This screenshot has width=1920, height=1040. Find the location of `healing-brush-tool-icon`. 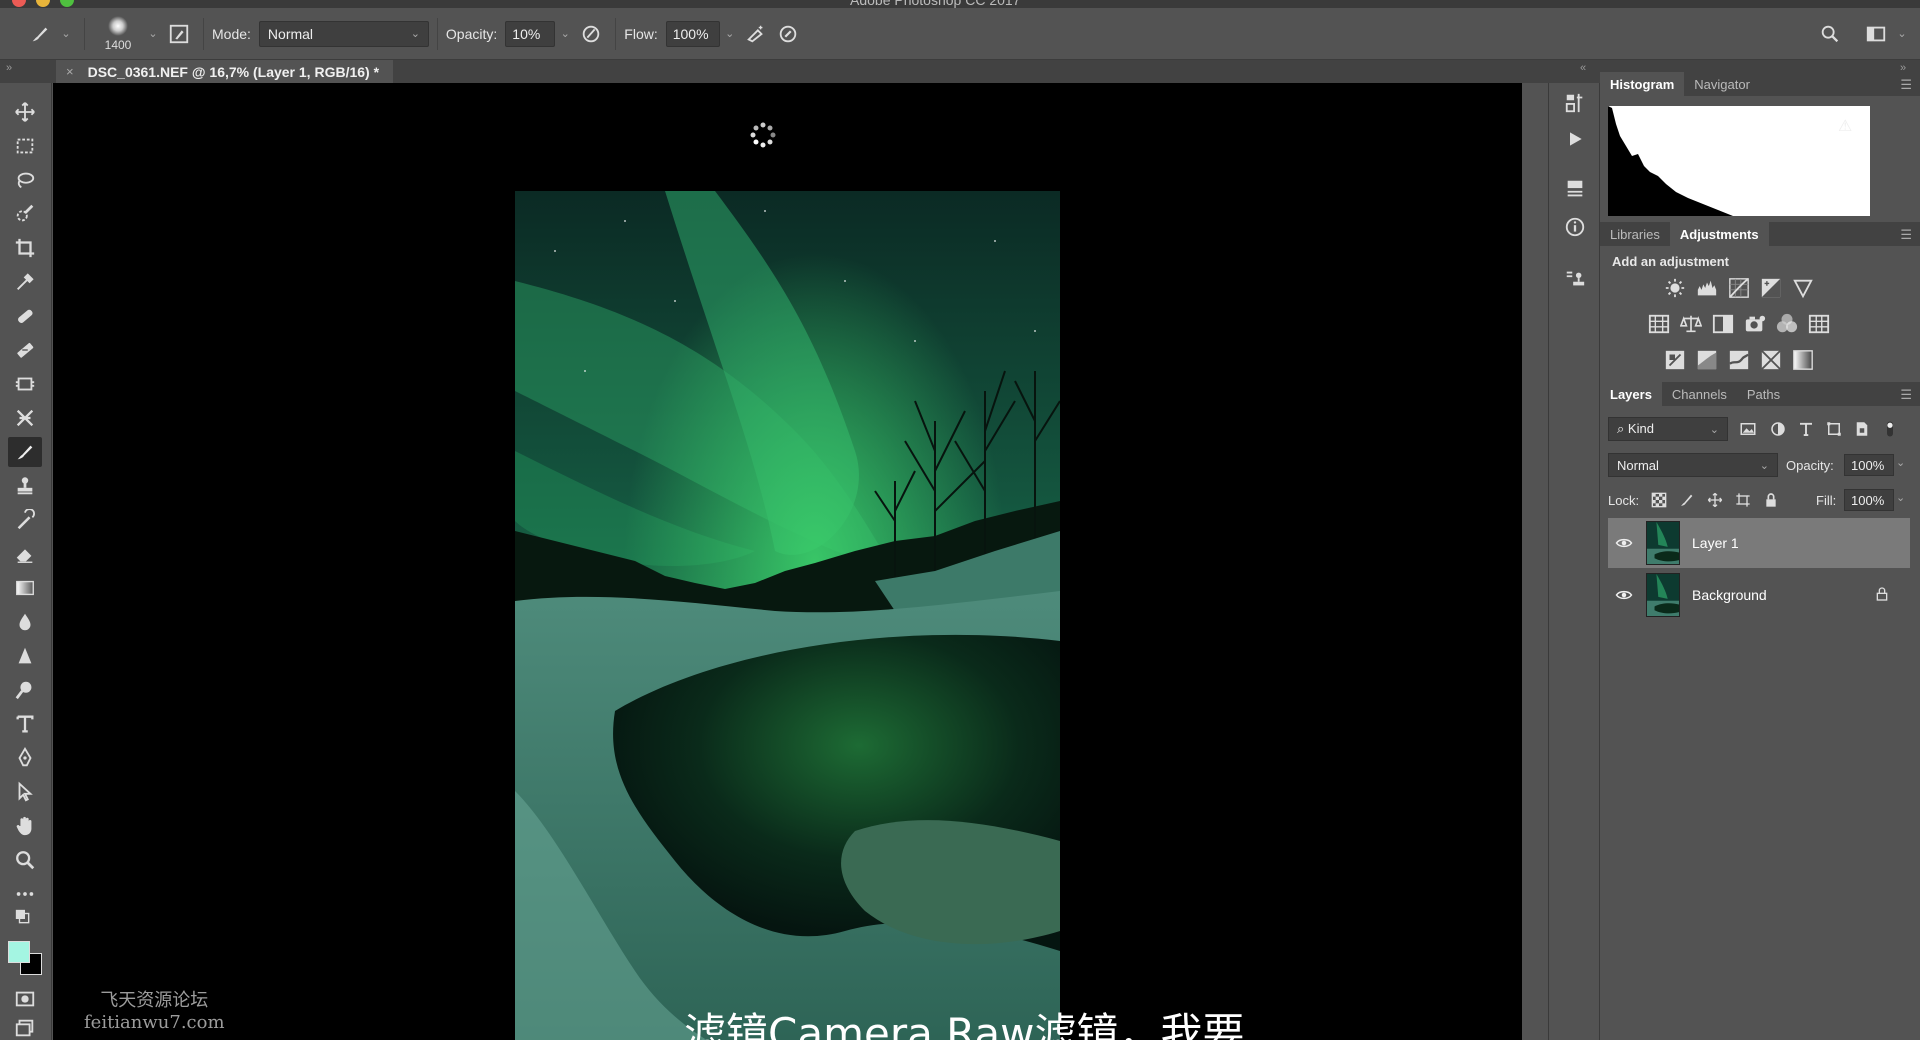

healing-brush-tool-icon is located at coordinates (25, 316).